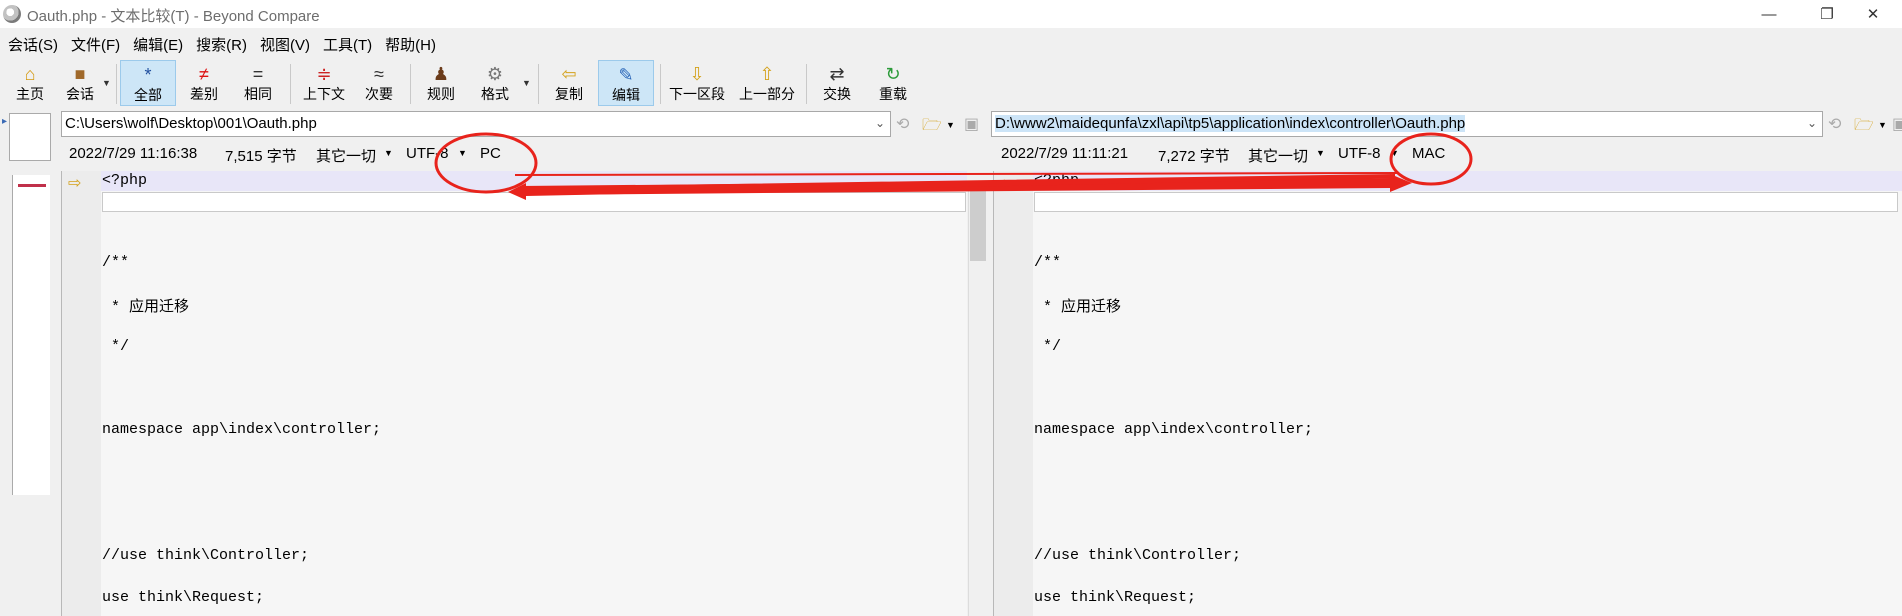  I want to click on home-icon: ⌂, so click(30, 74).